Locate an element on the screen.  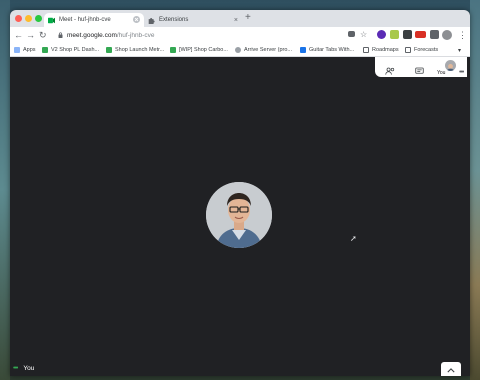
extension-dark-icon is located at coordinates (407, 34).